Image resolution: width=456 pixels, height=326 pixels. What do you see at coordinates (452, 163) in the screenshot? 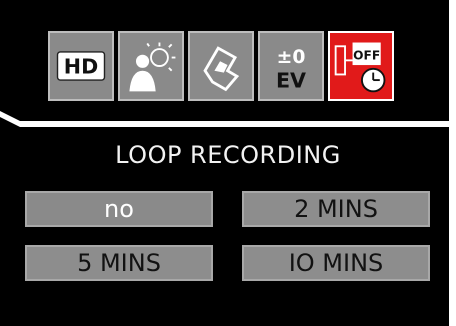
I see `screen-edge` at bounding box center [452, 163].